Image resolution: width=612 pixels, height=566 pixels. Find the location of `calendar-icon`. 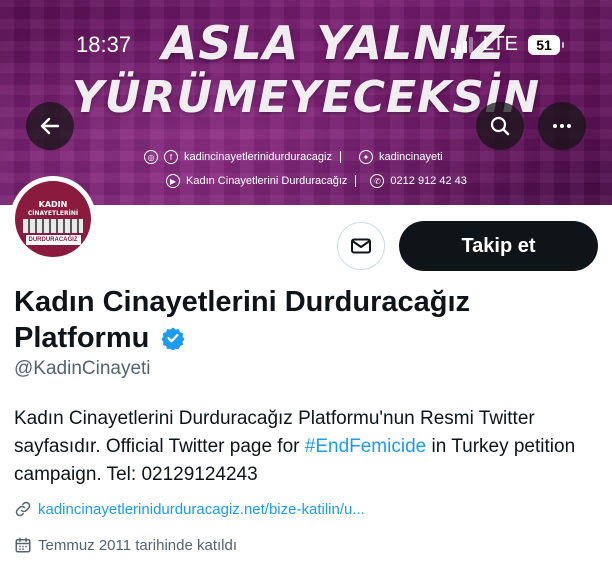

calendar-icon is located at coordinates (23, 545).